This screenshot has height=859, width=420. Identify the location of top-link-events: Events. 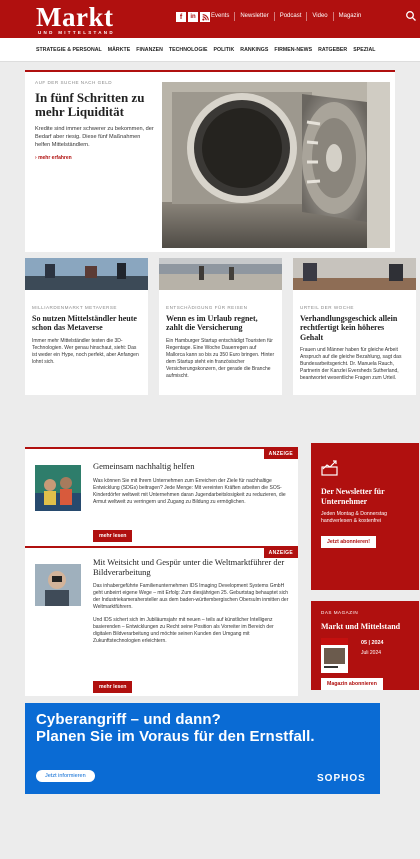
(220, 16).